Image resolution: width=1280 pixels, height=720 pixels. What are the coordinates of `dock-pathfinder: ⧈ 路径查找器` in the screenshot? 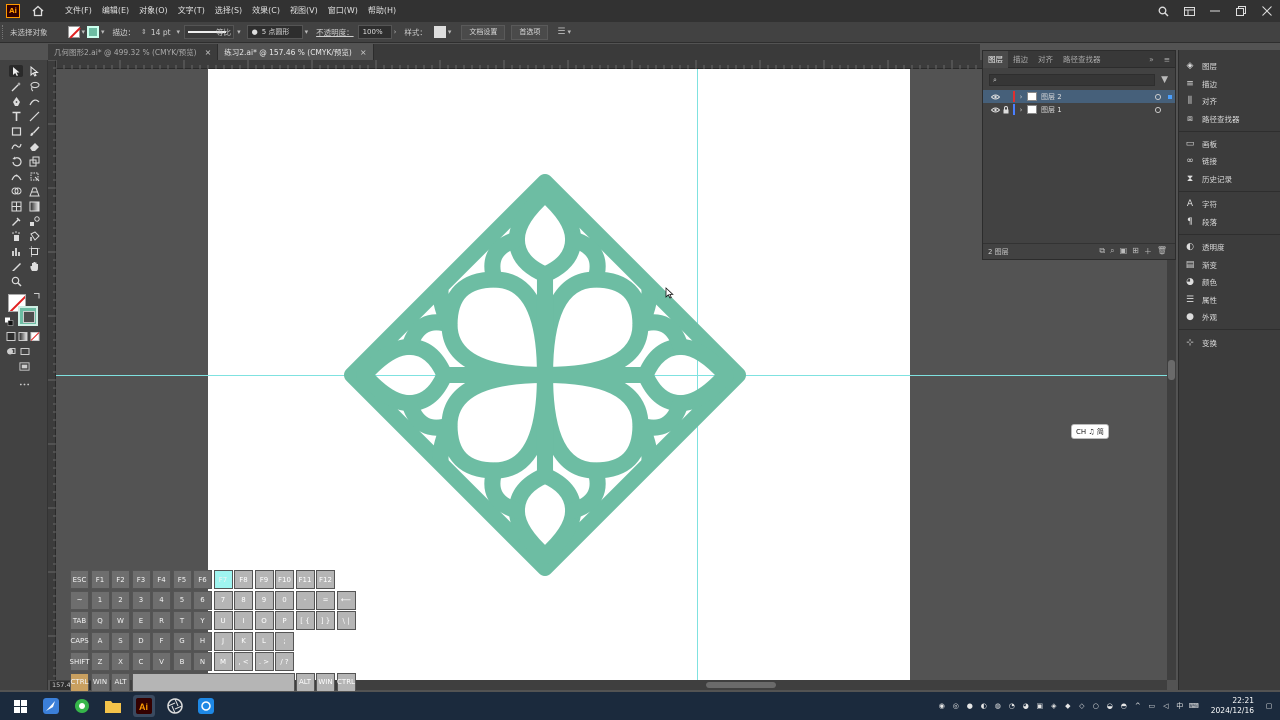 It's located at (1211, 119).